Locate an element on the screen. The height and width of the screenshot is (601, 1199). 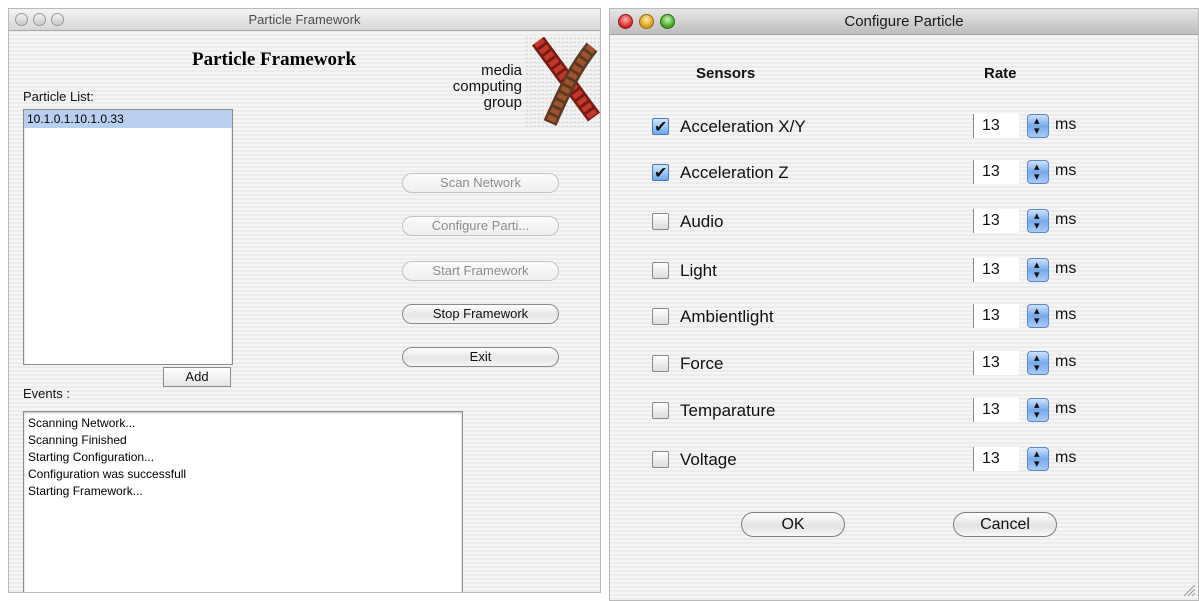
sensor-row: Force 13 ms is located at coordinates (904, 365).